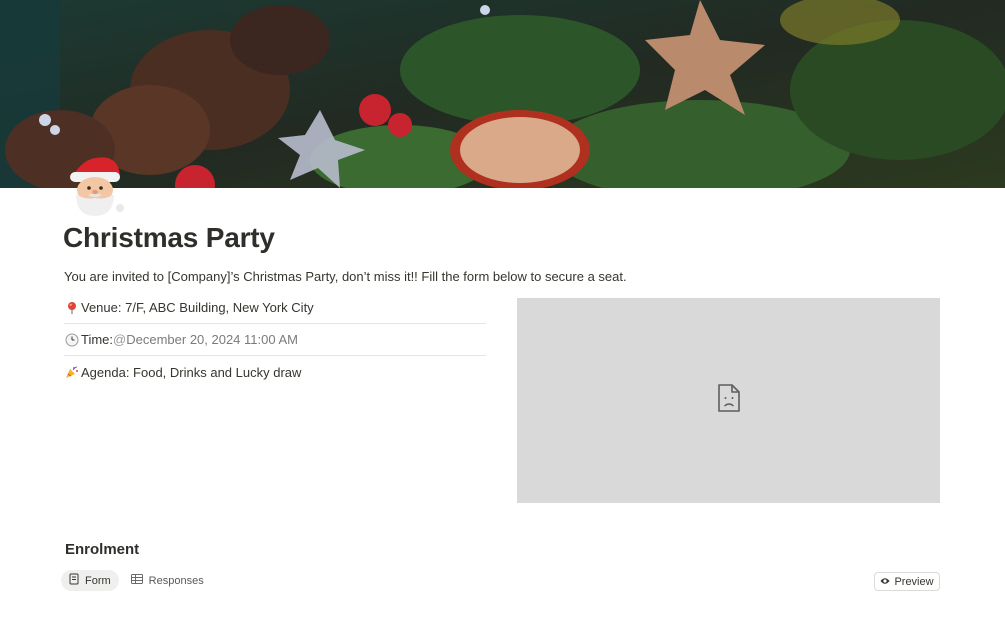 Image resolution: width=1005 pixels, height=628 pixels. I want to click on preview-label: Preview, so click(914, 581).